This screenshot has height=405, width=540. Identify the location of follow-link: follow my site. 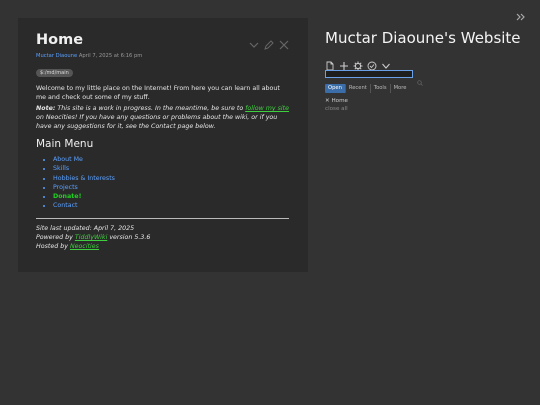
(267, 108).